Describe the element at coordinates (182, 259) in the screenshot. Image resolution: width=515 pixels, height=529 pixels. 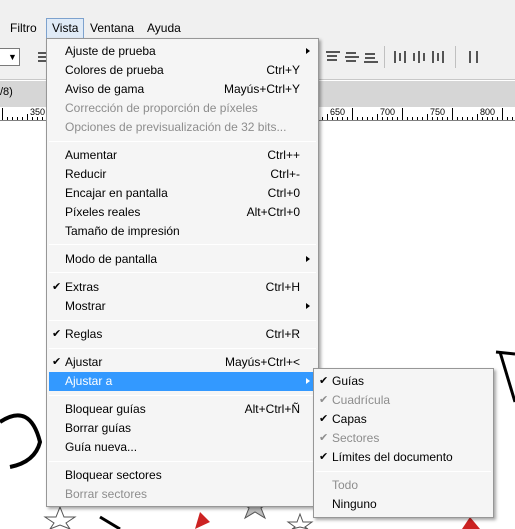
I see `menu-item-modo-de-pantalla: Modo de pantalla` at that location.